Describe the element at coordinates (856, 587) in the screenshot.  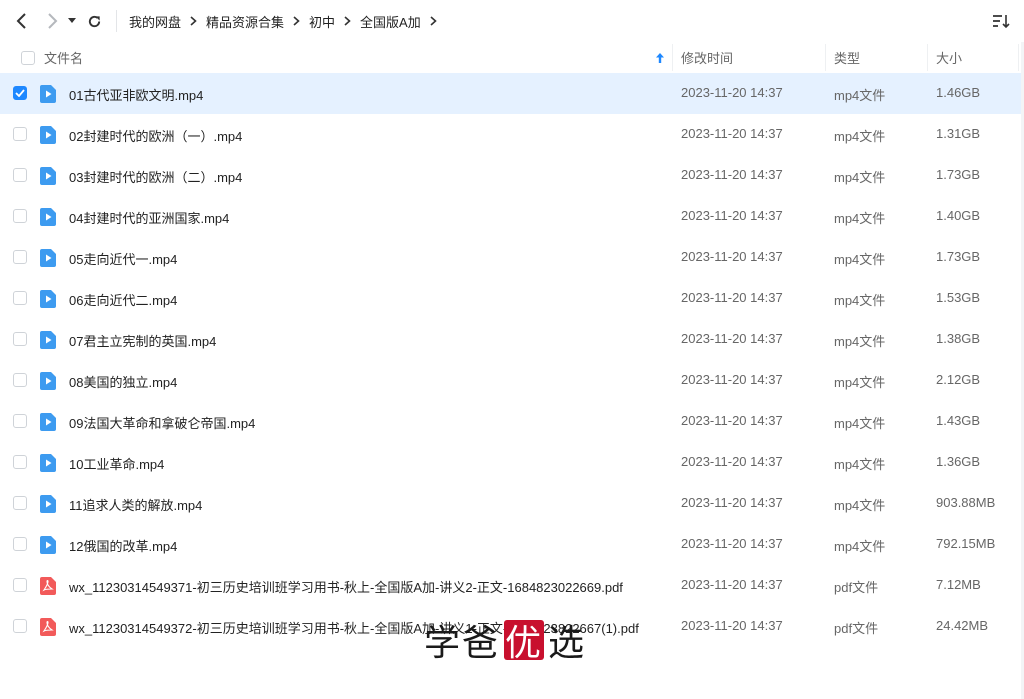
I see `file-type: pdf文件` at that location.